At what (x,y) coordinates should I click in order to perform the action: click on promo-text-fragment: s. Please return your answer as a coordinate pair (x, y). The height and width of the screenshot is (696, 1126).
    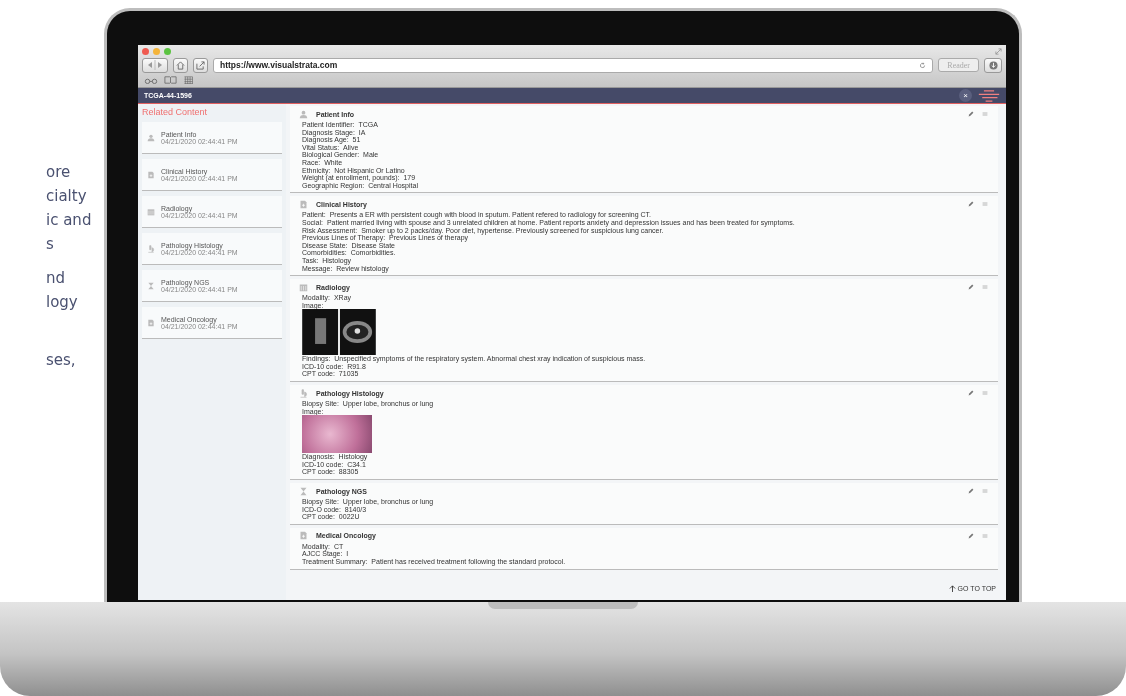
    Looking at the image, I should click on (50, 244).